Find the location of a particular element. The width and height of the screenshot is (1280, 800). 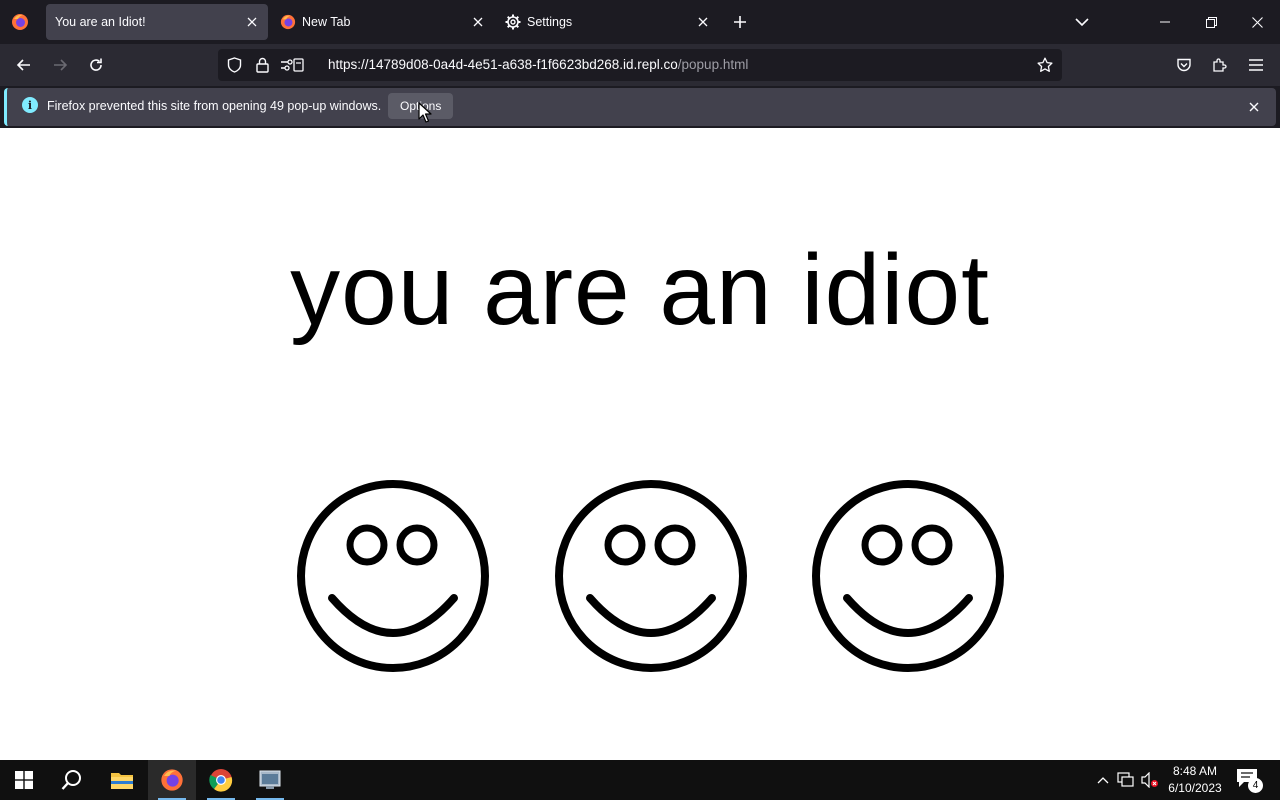

reload-icon is located at coordinates (96, 64).